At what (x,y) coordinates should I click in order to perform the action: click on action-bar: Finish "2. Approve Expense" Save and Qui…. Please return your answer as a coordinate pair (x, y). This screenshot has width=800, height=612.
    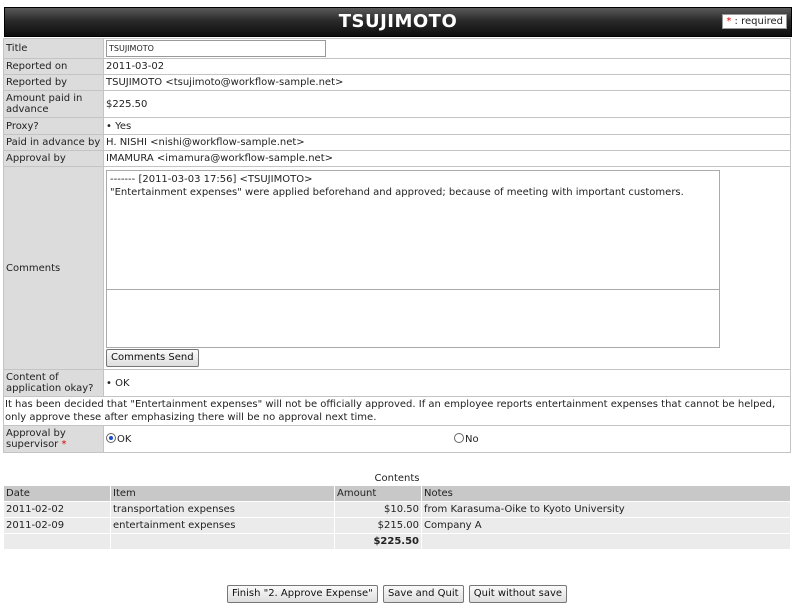
    Looking at the image, I should click on (397, 594).